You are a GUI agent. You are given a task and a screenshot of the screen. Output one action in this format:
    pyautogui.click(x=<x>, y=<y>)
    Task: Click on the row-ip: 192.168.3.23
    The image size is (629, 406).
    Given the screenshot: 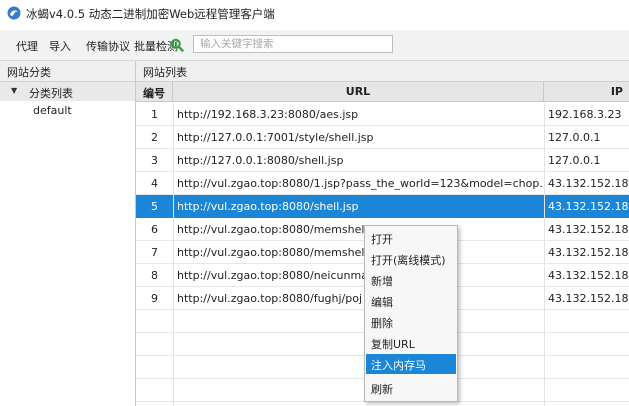 What is the action you would take?
    pyautogui.click(x=585, y=114)
    